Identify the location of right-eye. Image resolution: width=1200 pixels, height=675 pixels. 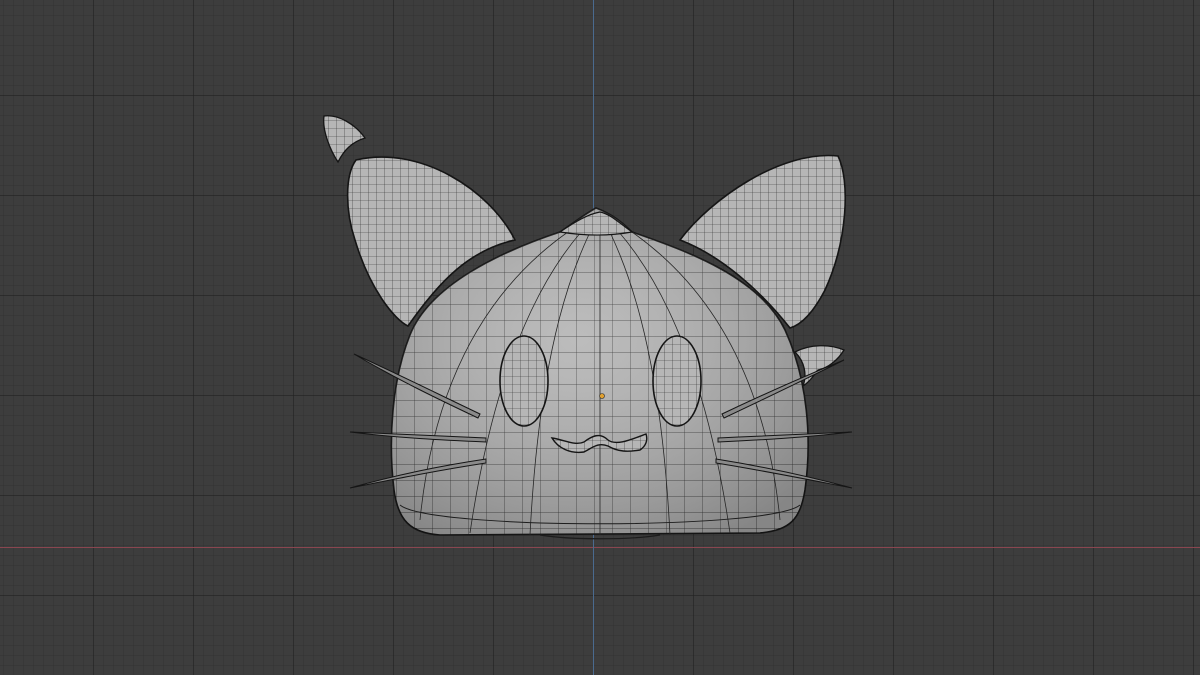
(677, 381).